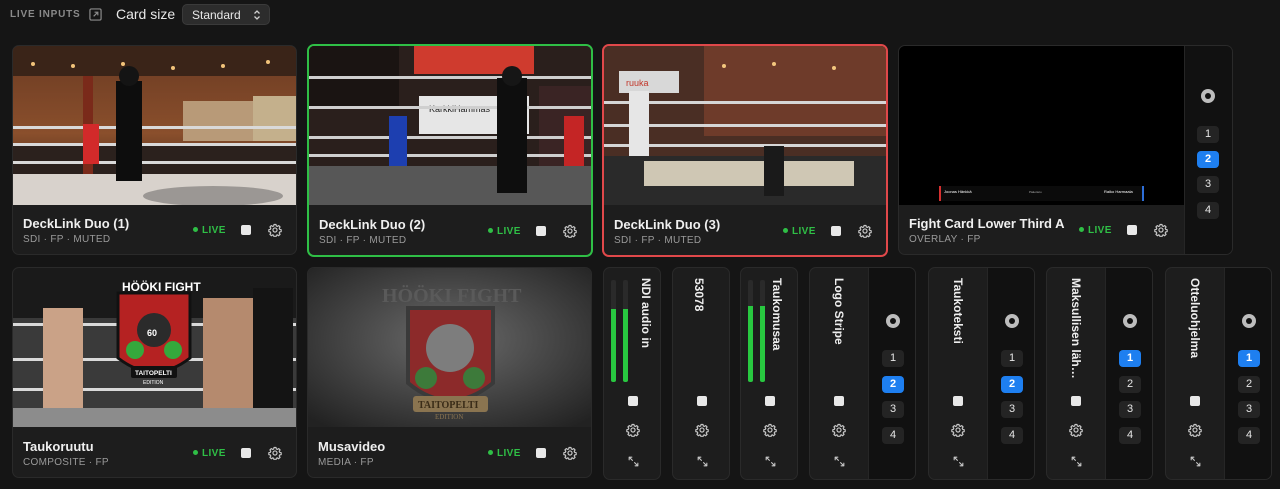  What do you see at coordinates (1218, 373) in the screenshot?
I see `narrow-card-otteluohjelma: Otteluohjelma 1 2 3 4` at bounding box center [1218, 373].